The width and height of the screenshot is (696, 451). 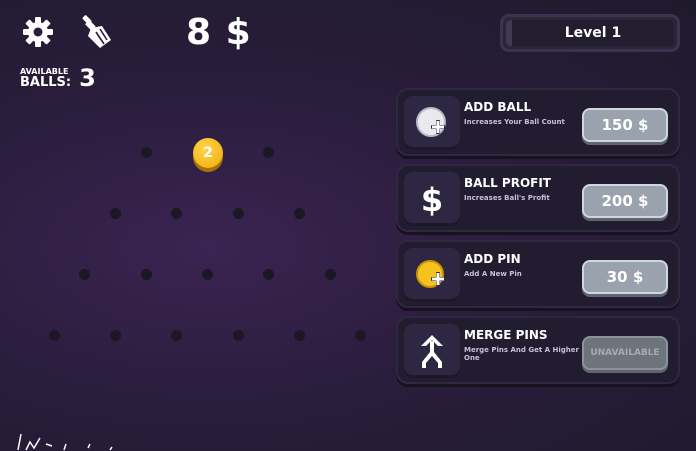 I want to click on level-indicator: Level 1, so click(x=590, y=33).